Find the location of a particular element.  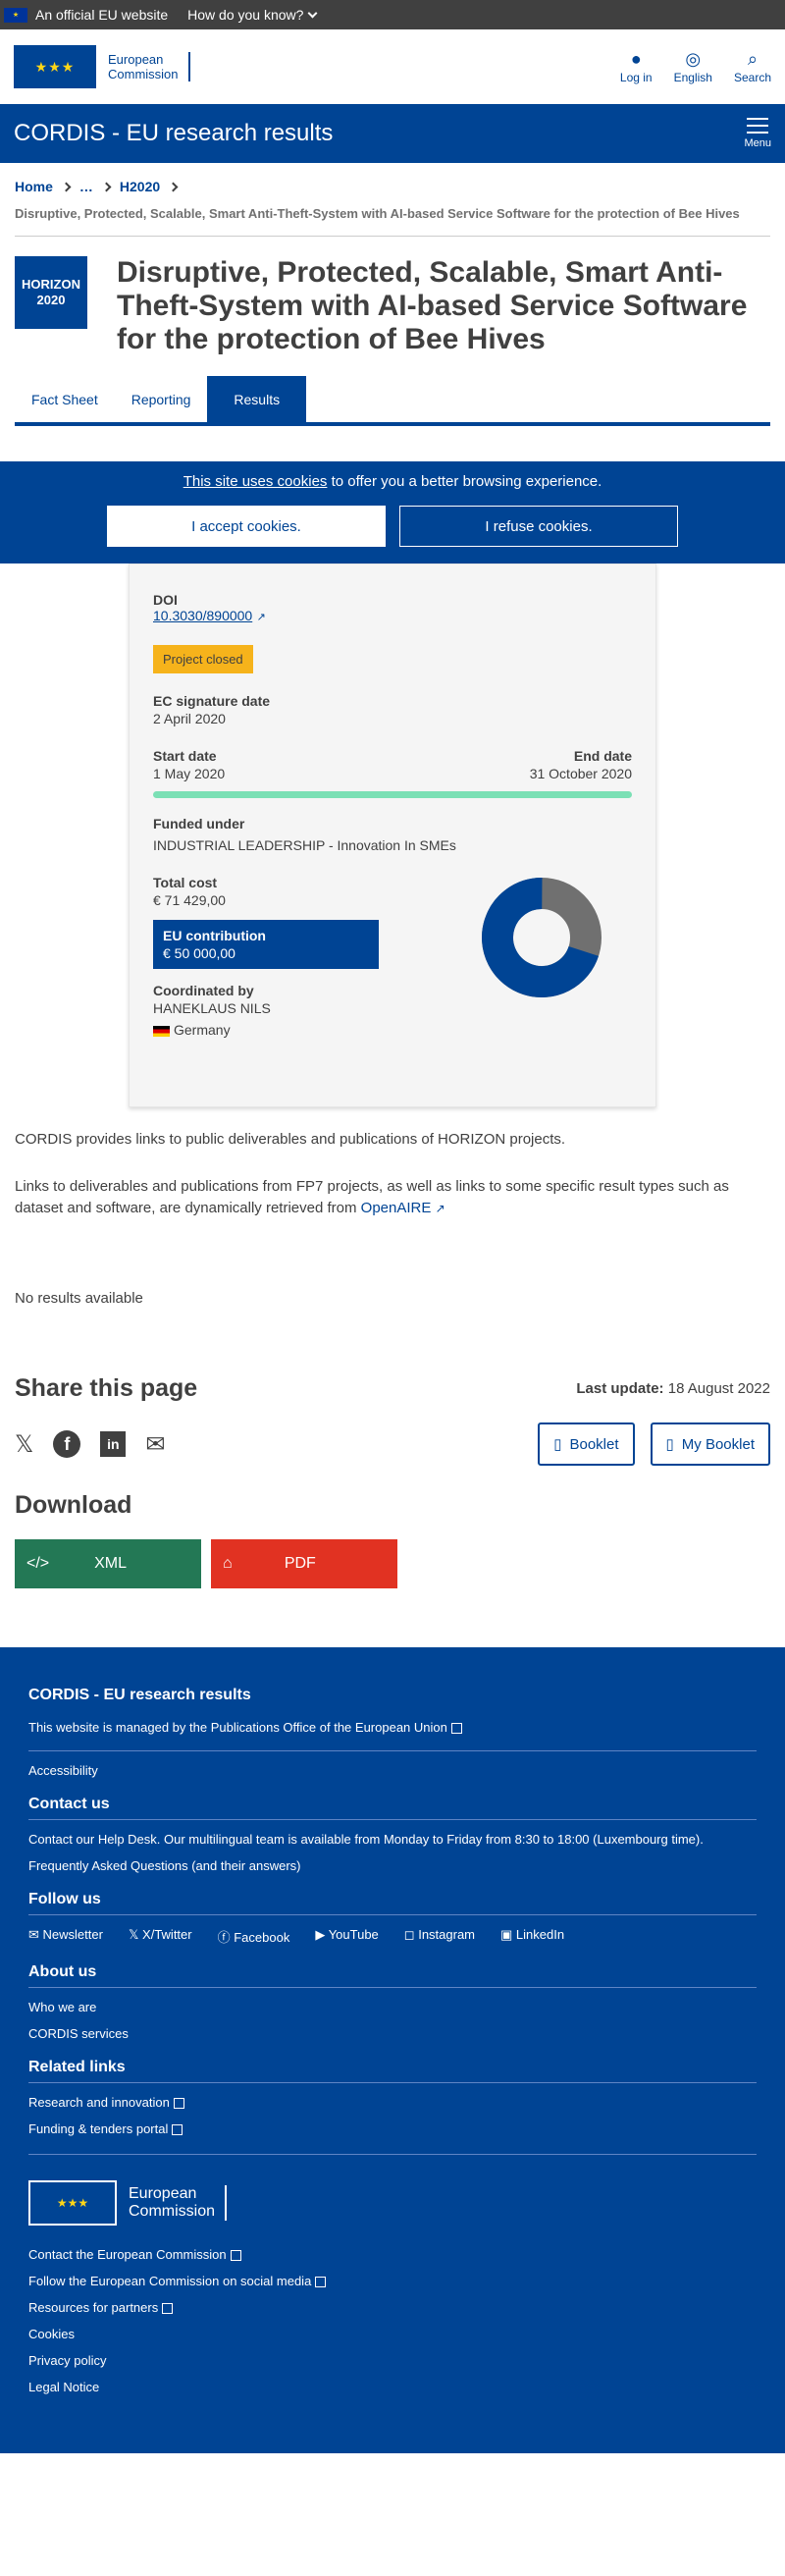

login-button: ● Log in is located at coordinates (636, 66).